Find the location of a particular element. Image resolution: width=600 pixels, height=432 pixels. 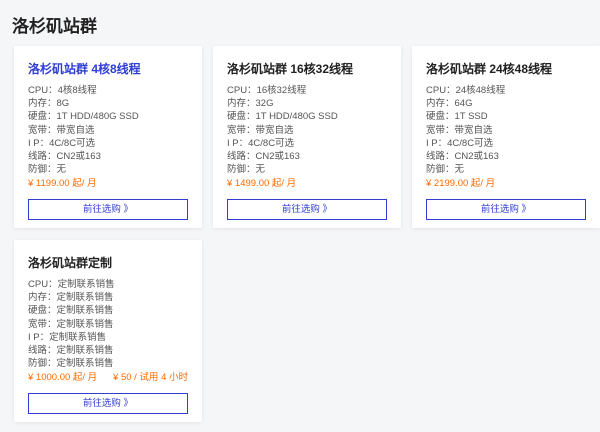

price: ¥ 1199.00 起/ 月 is located at coordinates (62, 184).